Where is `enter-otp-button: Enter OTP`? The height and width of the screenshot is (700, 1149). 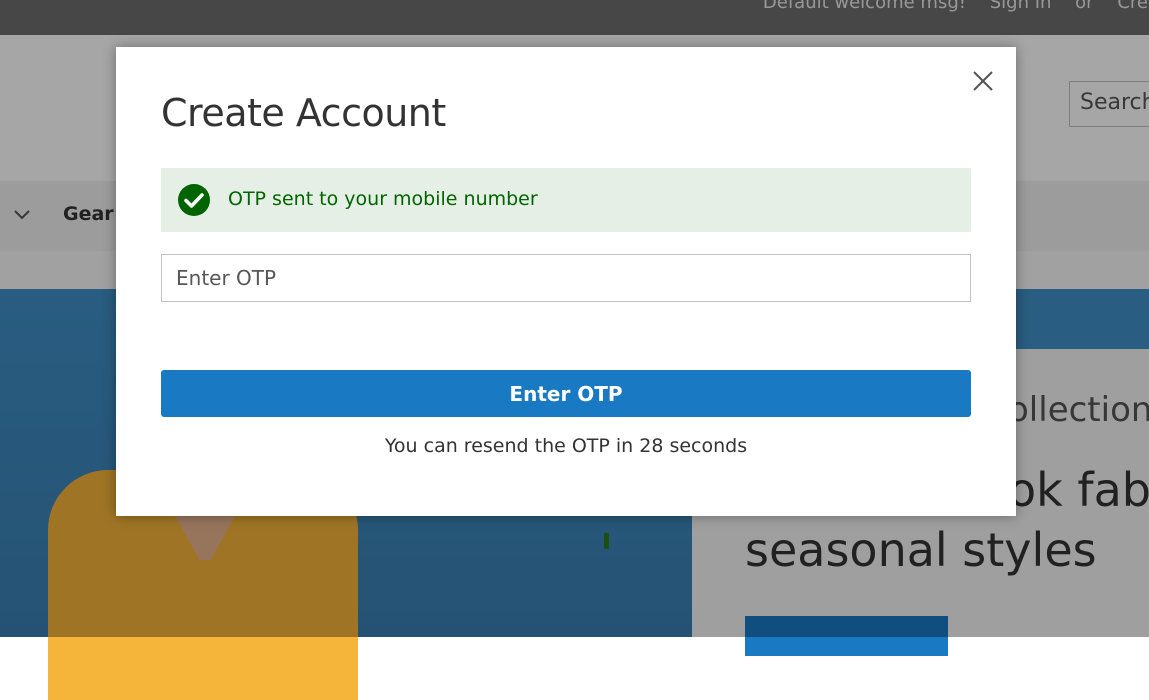
enter-otp-button: Enter OTP is located at coordinates (566, 393).